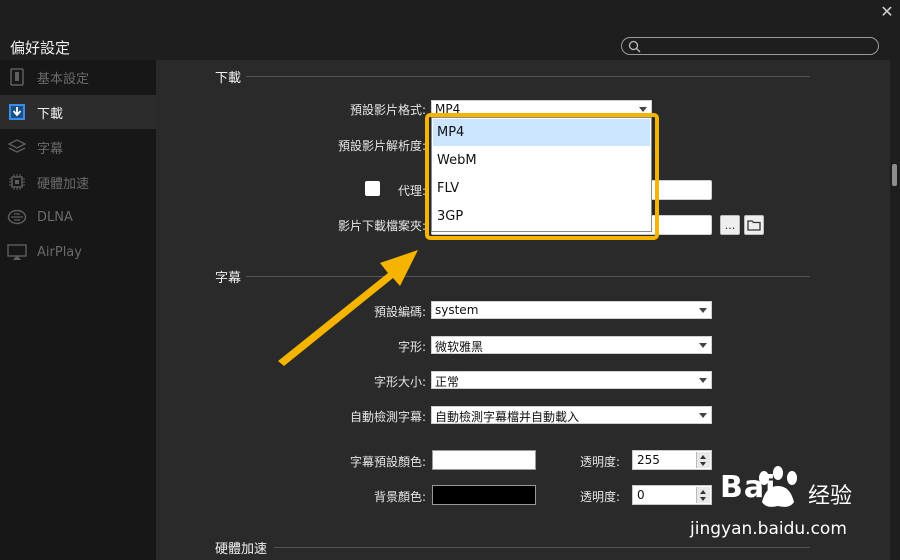 The height and width of the screenshot is (560, 900). I want to click on airplay-icon, so click(17, 252).